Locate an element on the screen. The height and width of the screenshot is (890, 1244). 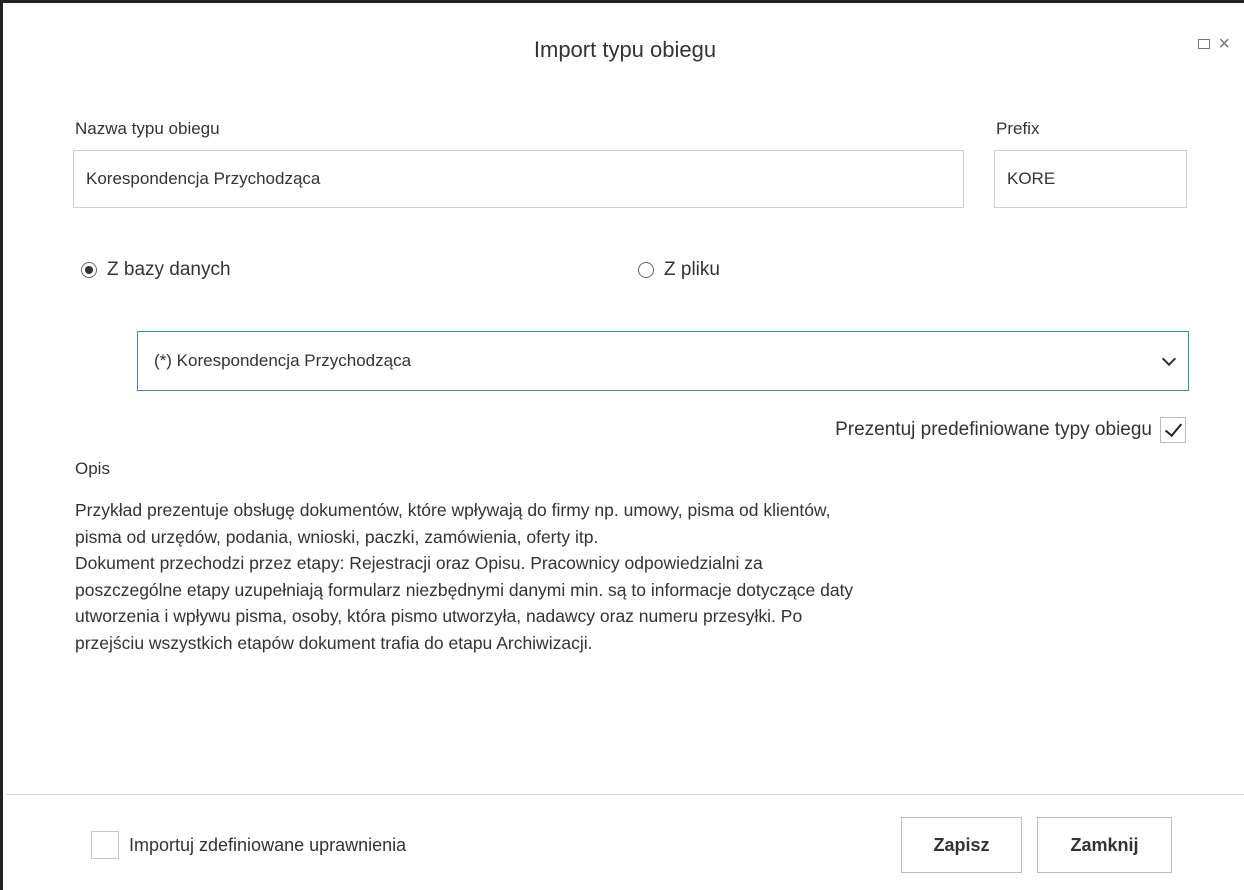
select-value: (*) Korespondencja Przychodząca is located at coordinates (283, 360).